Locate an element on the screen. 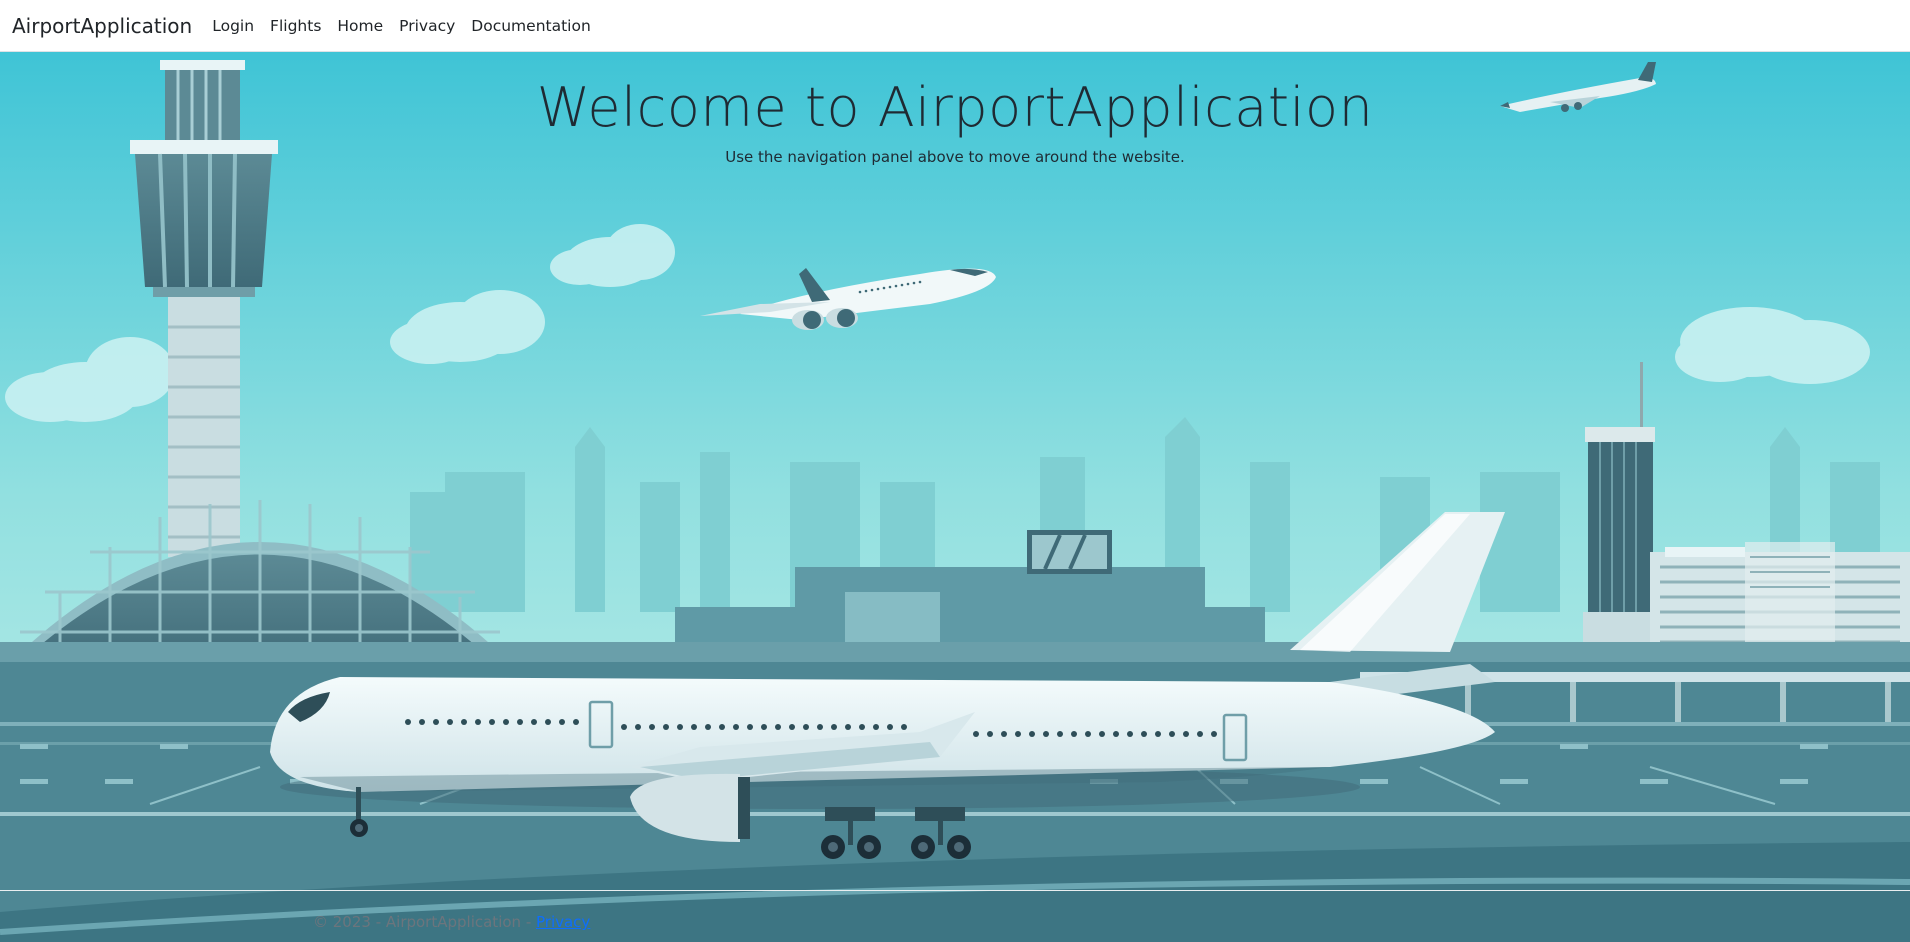  nav-link-privacy: Privacy is located at coordinates (427, 26).